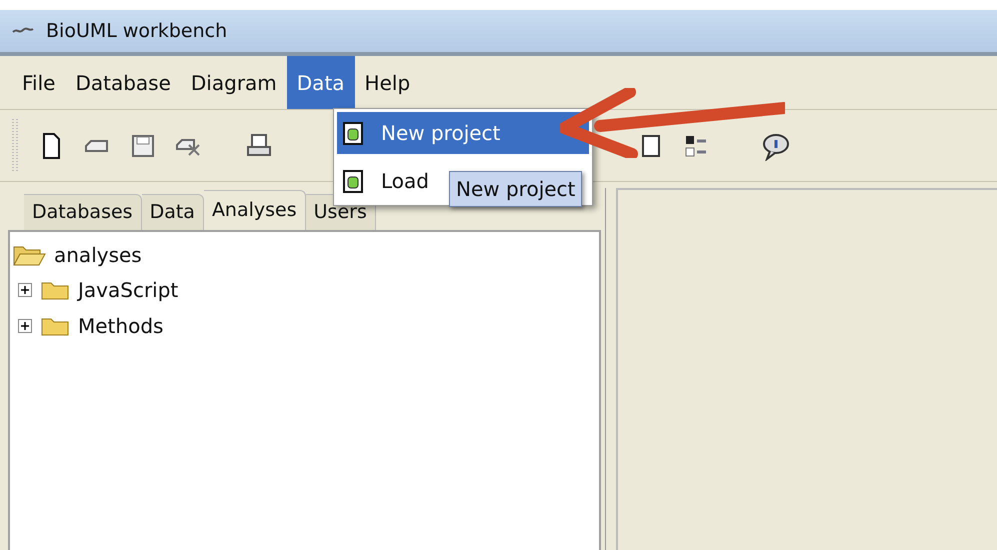 This screenshot has height=550, width=997. Describe the element at coordinates (515, 189) in the screenshot. I see `tooltip: New project` at that location.